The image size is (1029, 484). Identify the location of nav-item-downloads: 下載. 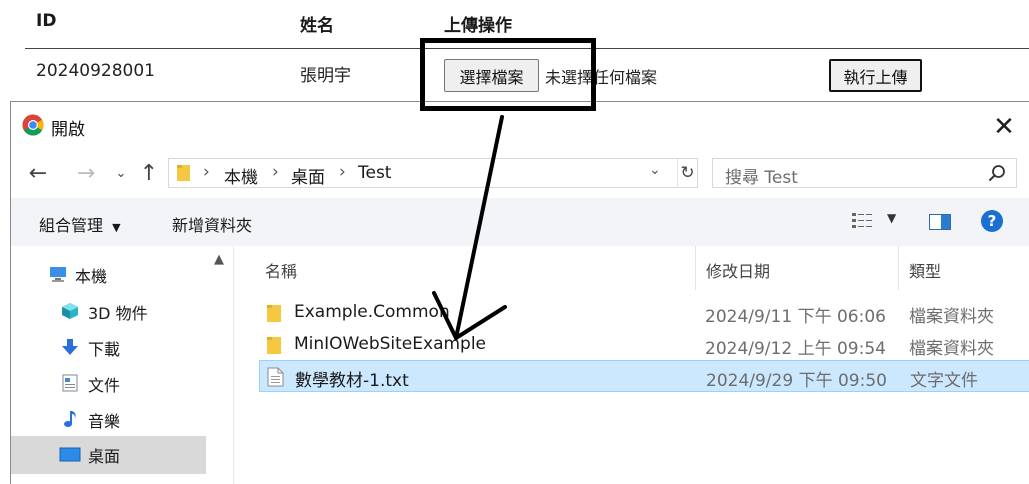
(108, 347).